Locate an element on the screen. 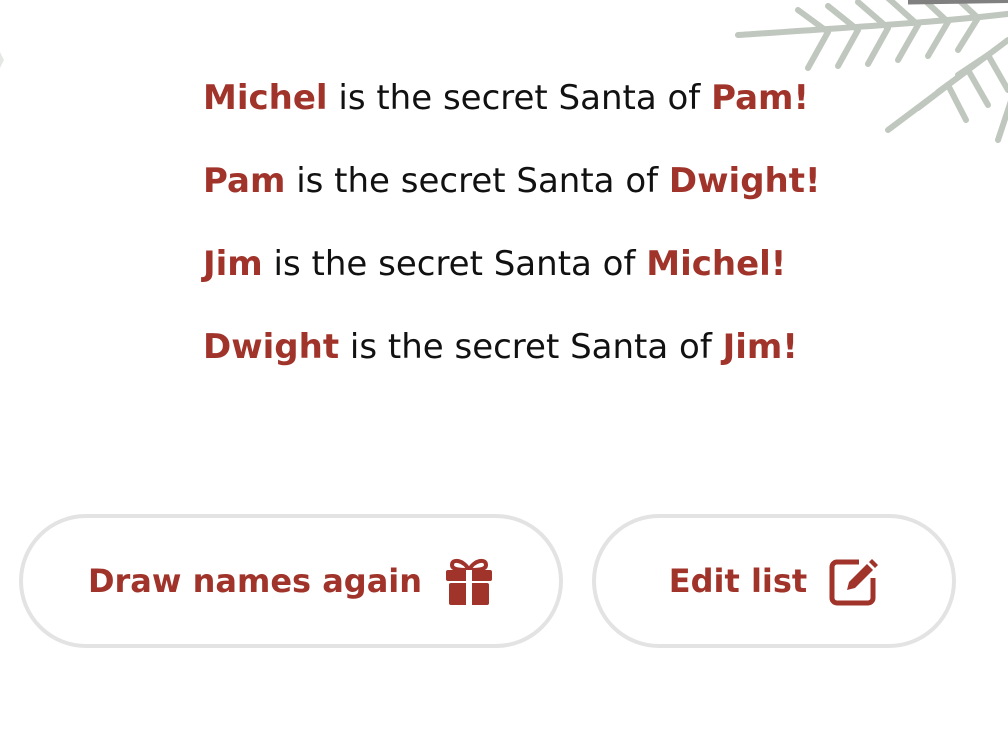  result-line: Jim is the secret Santa of Michel! is located at coordinates (512, 264).